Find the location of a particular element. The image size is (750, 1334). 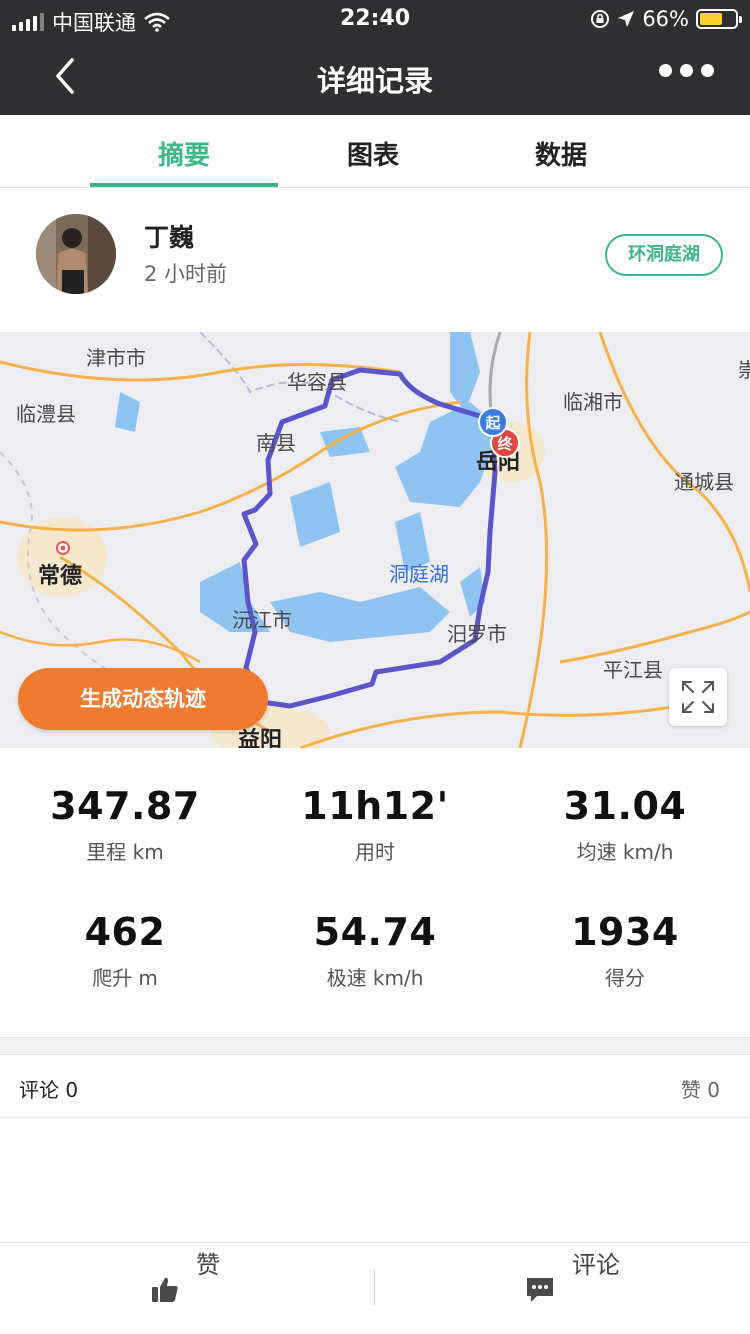

comment-button: 评论 is located at coordinates (562, 1288).